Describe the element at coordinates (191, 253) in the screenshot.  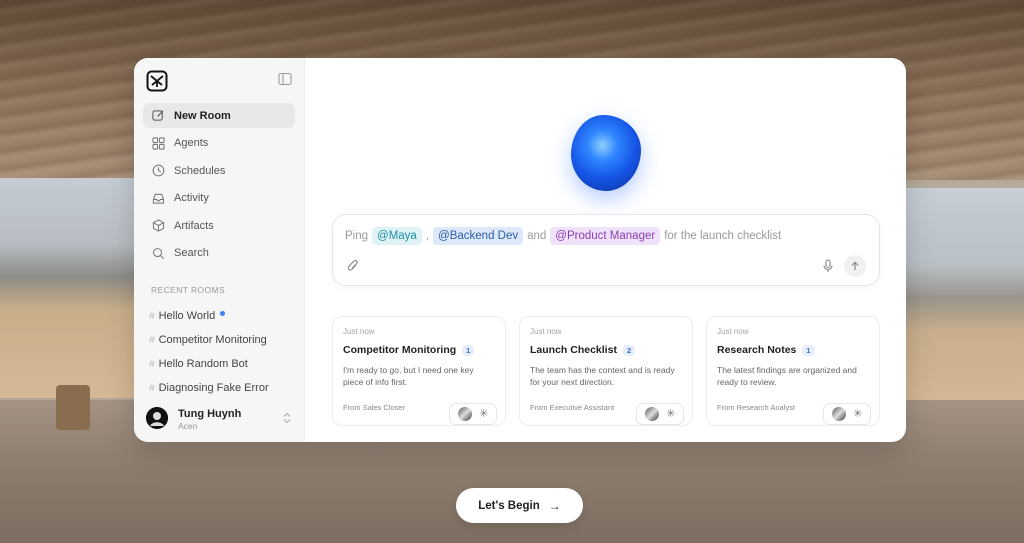
I see `nav-label: Search` at that location.